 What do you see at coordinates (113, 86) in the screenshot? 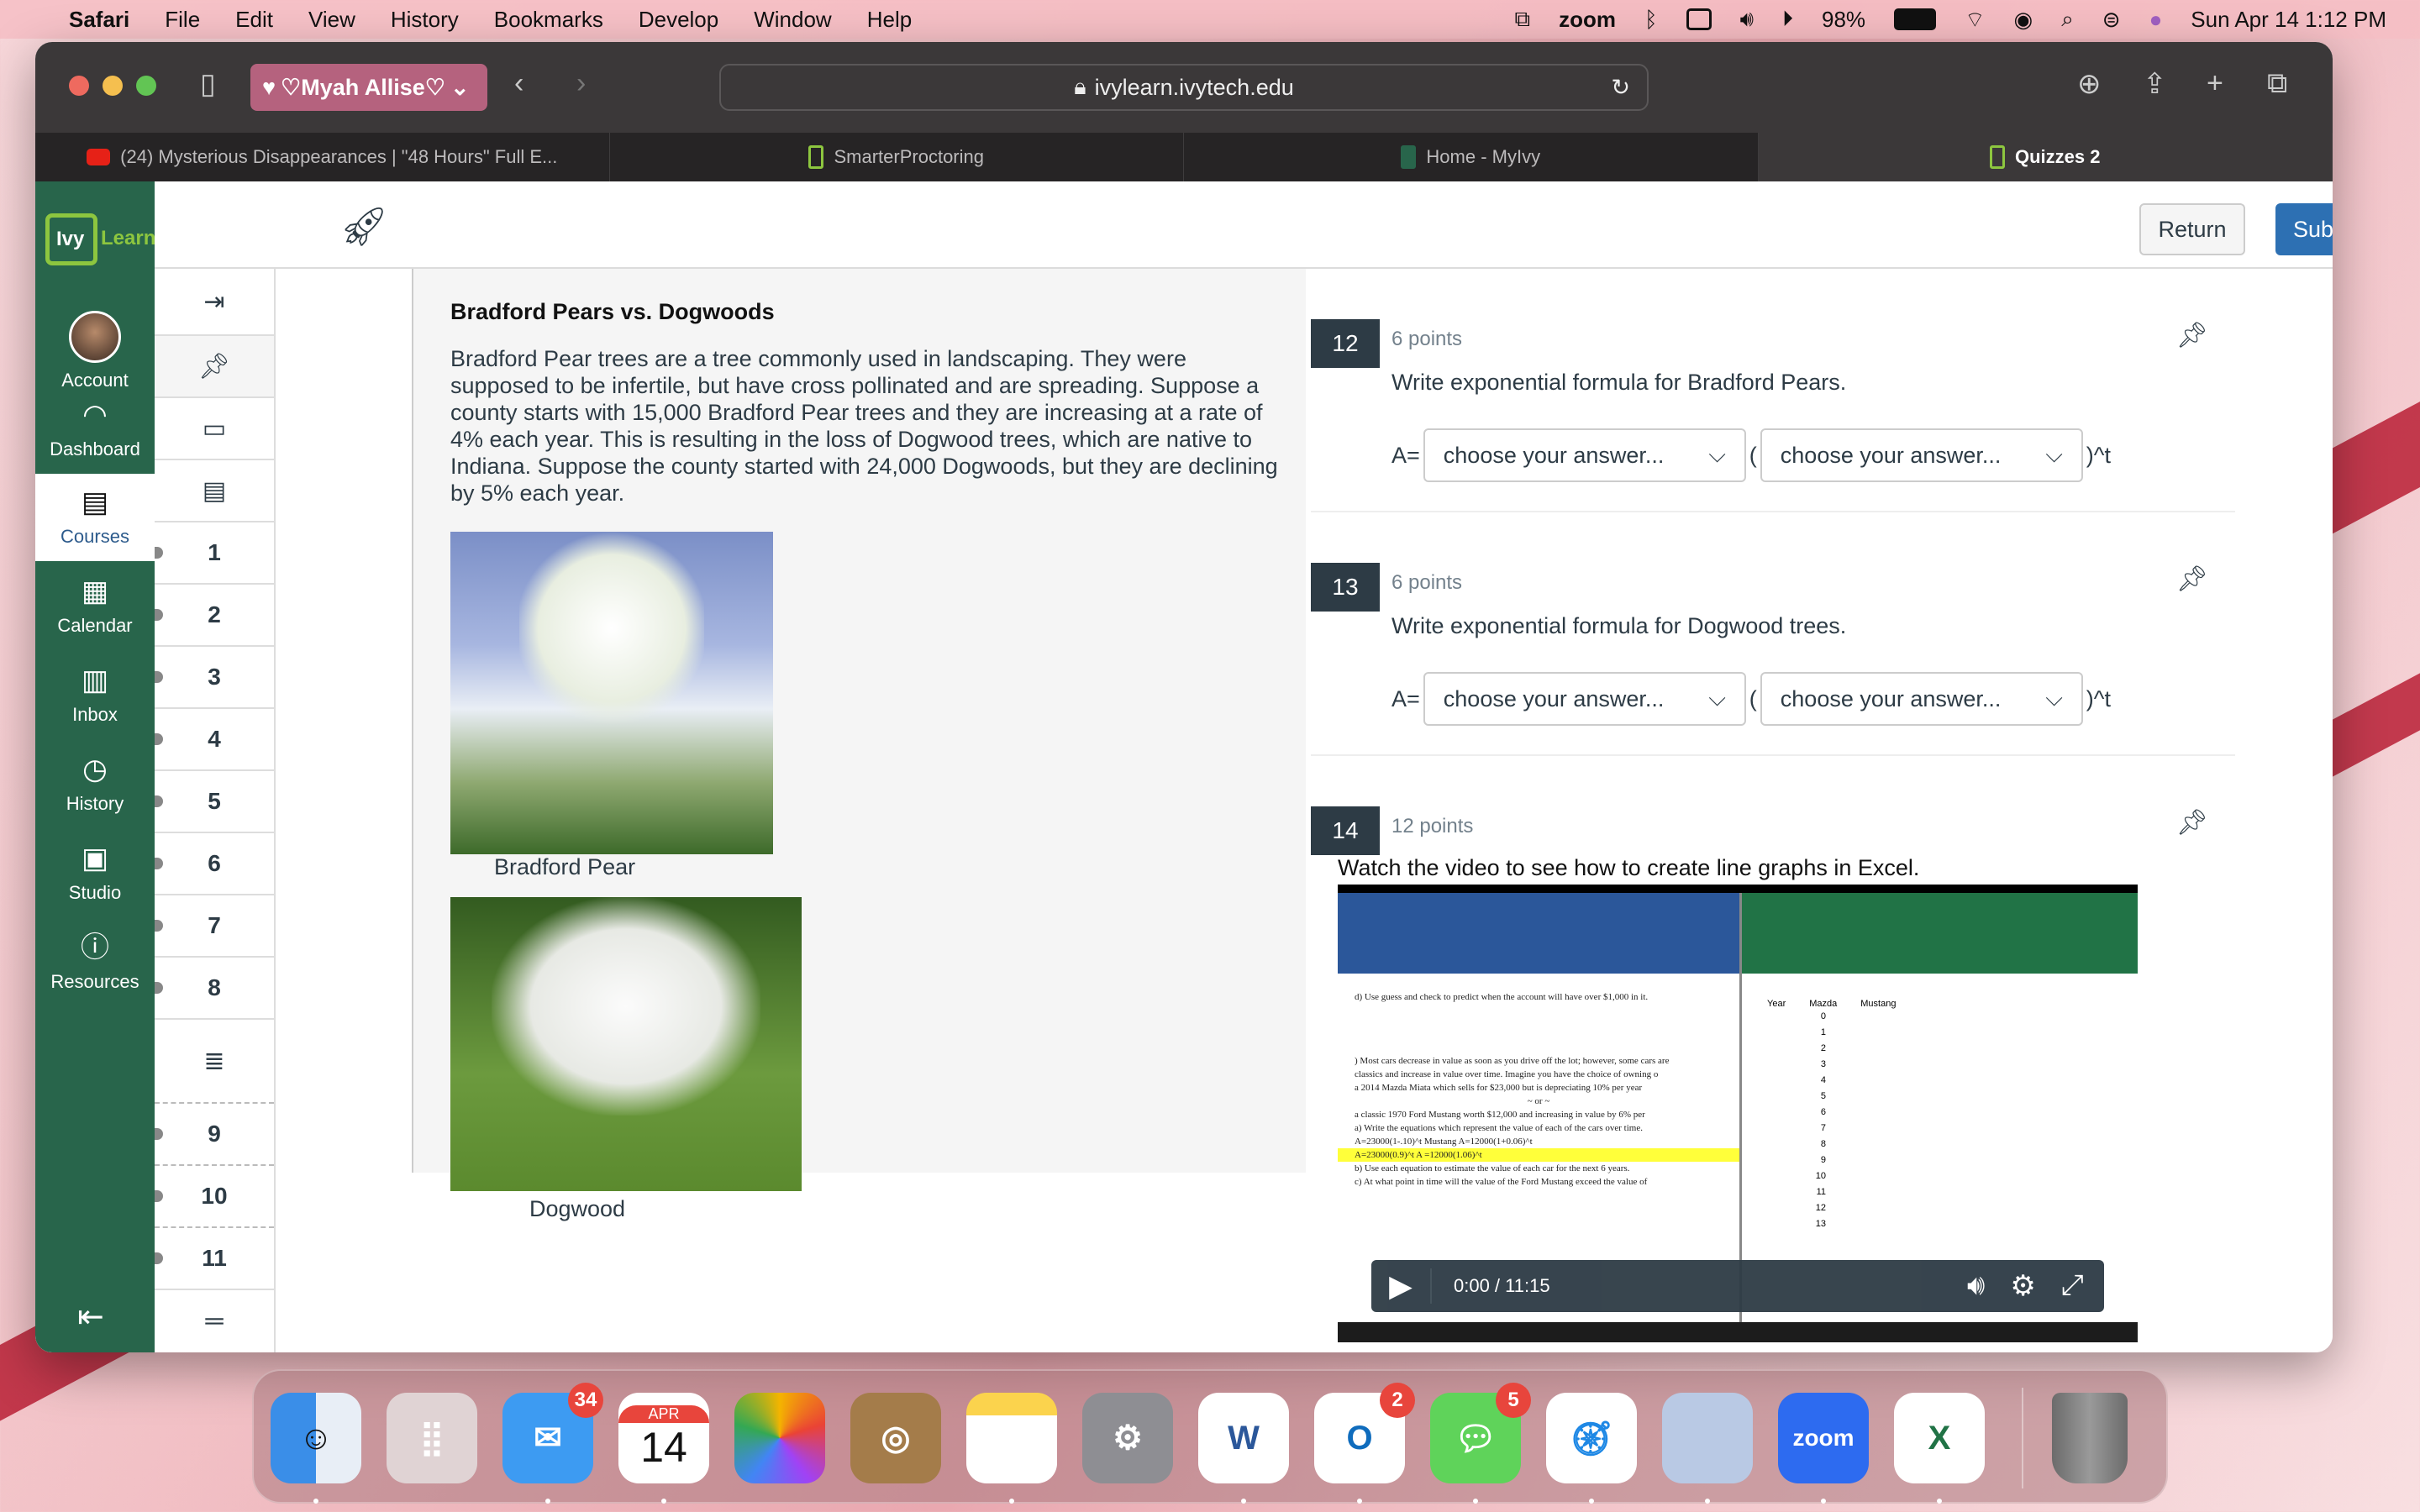
I see `minimize-window-button` at bounding box center [113, 86].